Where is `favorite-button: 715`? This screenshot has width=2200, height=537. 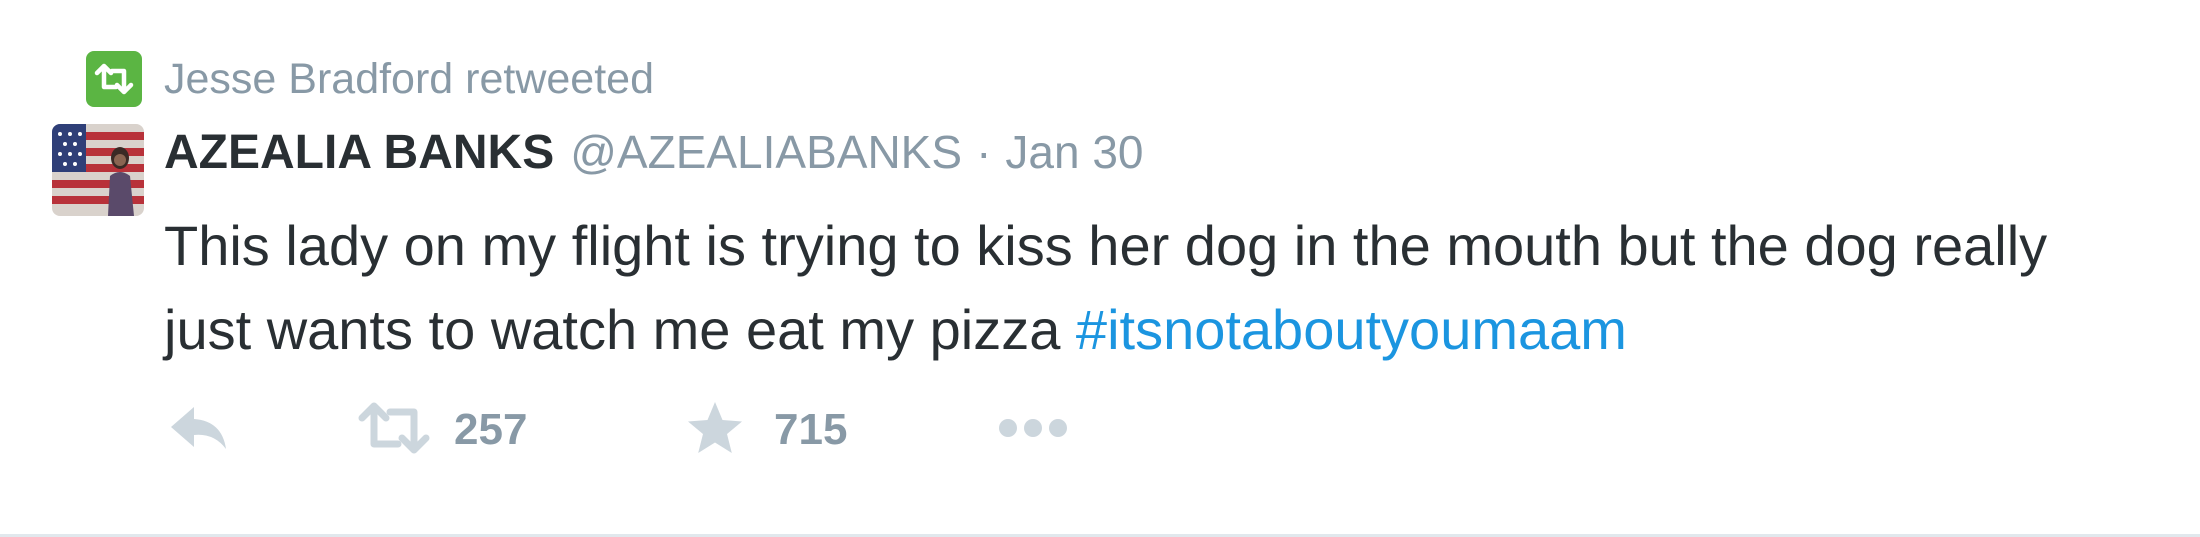
favorite-button: 715 is located at coordinates (766, 430).